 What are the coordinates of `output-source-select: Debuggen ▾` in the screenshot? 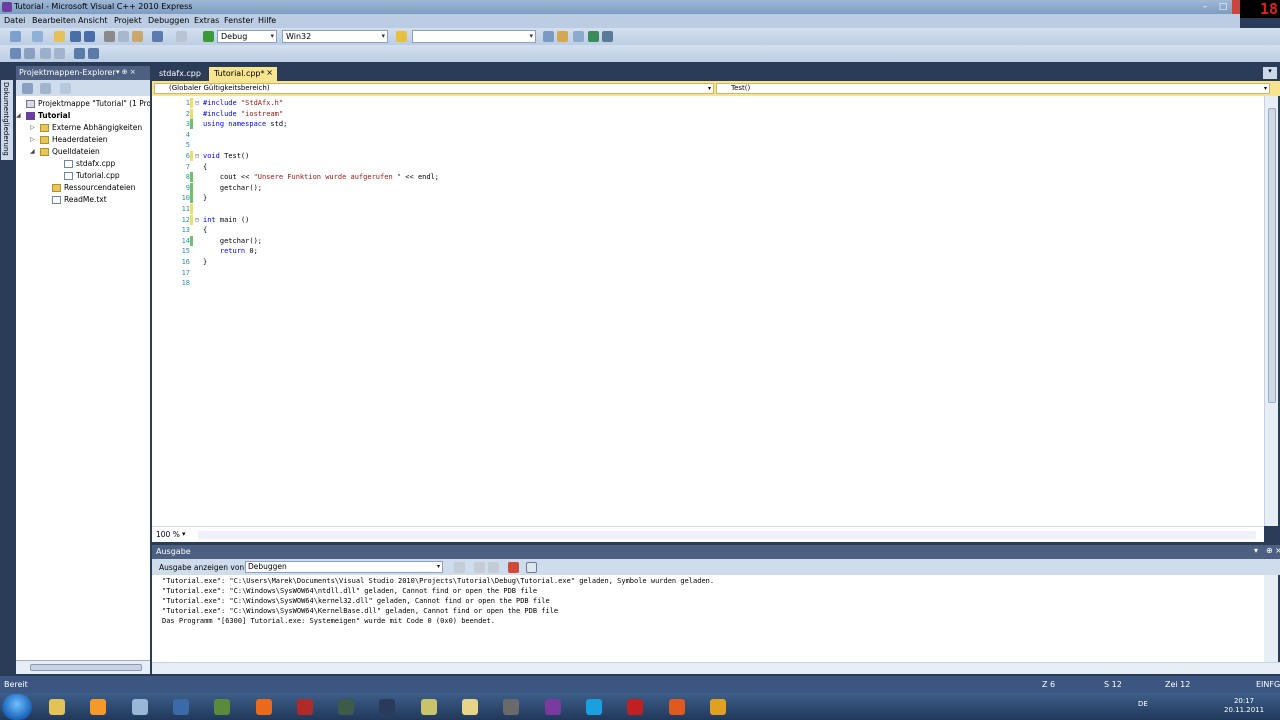 It's located at (344, 567).